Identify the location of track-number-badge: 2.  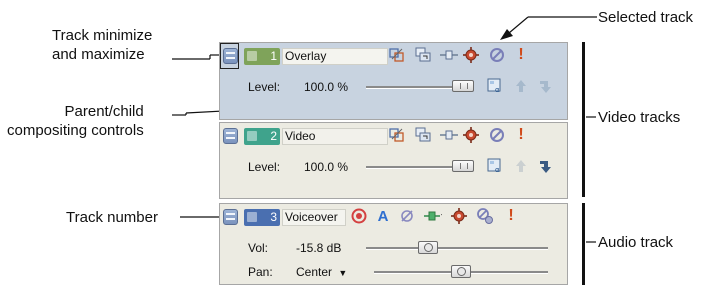
(262, 136).